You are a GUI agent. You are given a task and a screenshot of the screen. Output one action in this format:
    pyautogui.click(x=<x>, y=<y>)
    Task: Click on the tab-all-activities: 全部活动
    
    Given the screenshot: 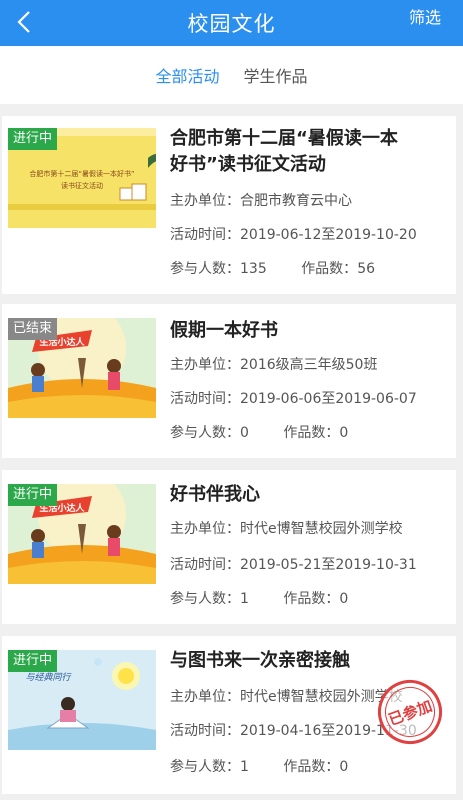 What is the action you would take?
    pyautogui.click(x=187, y=75)
    